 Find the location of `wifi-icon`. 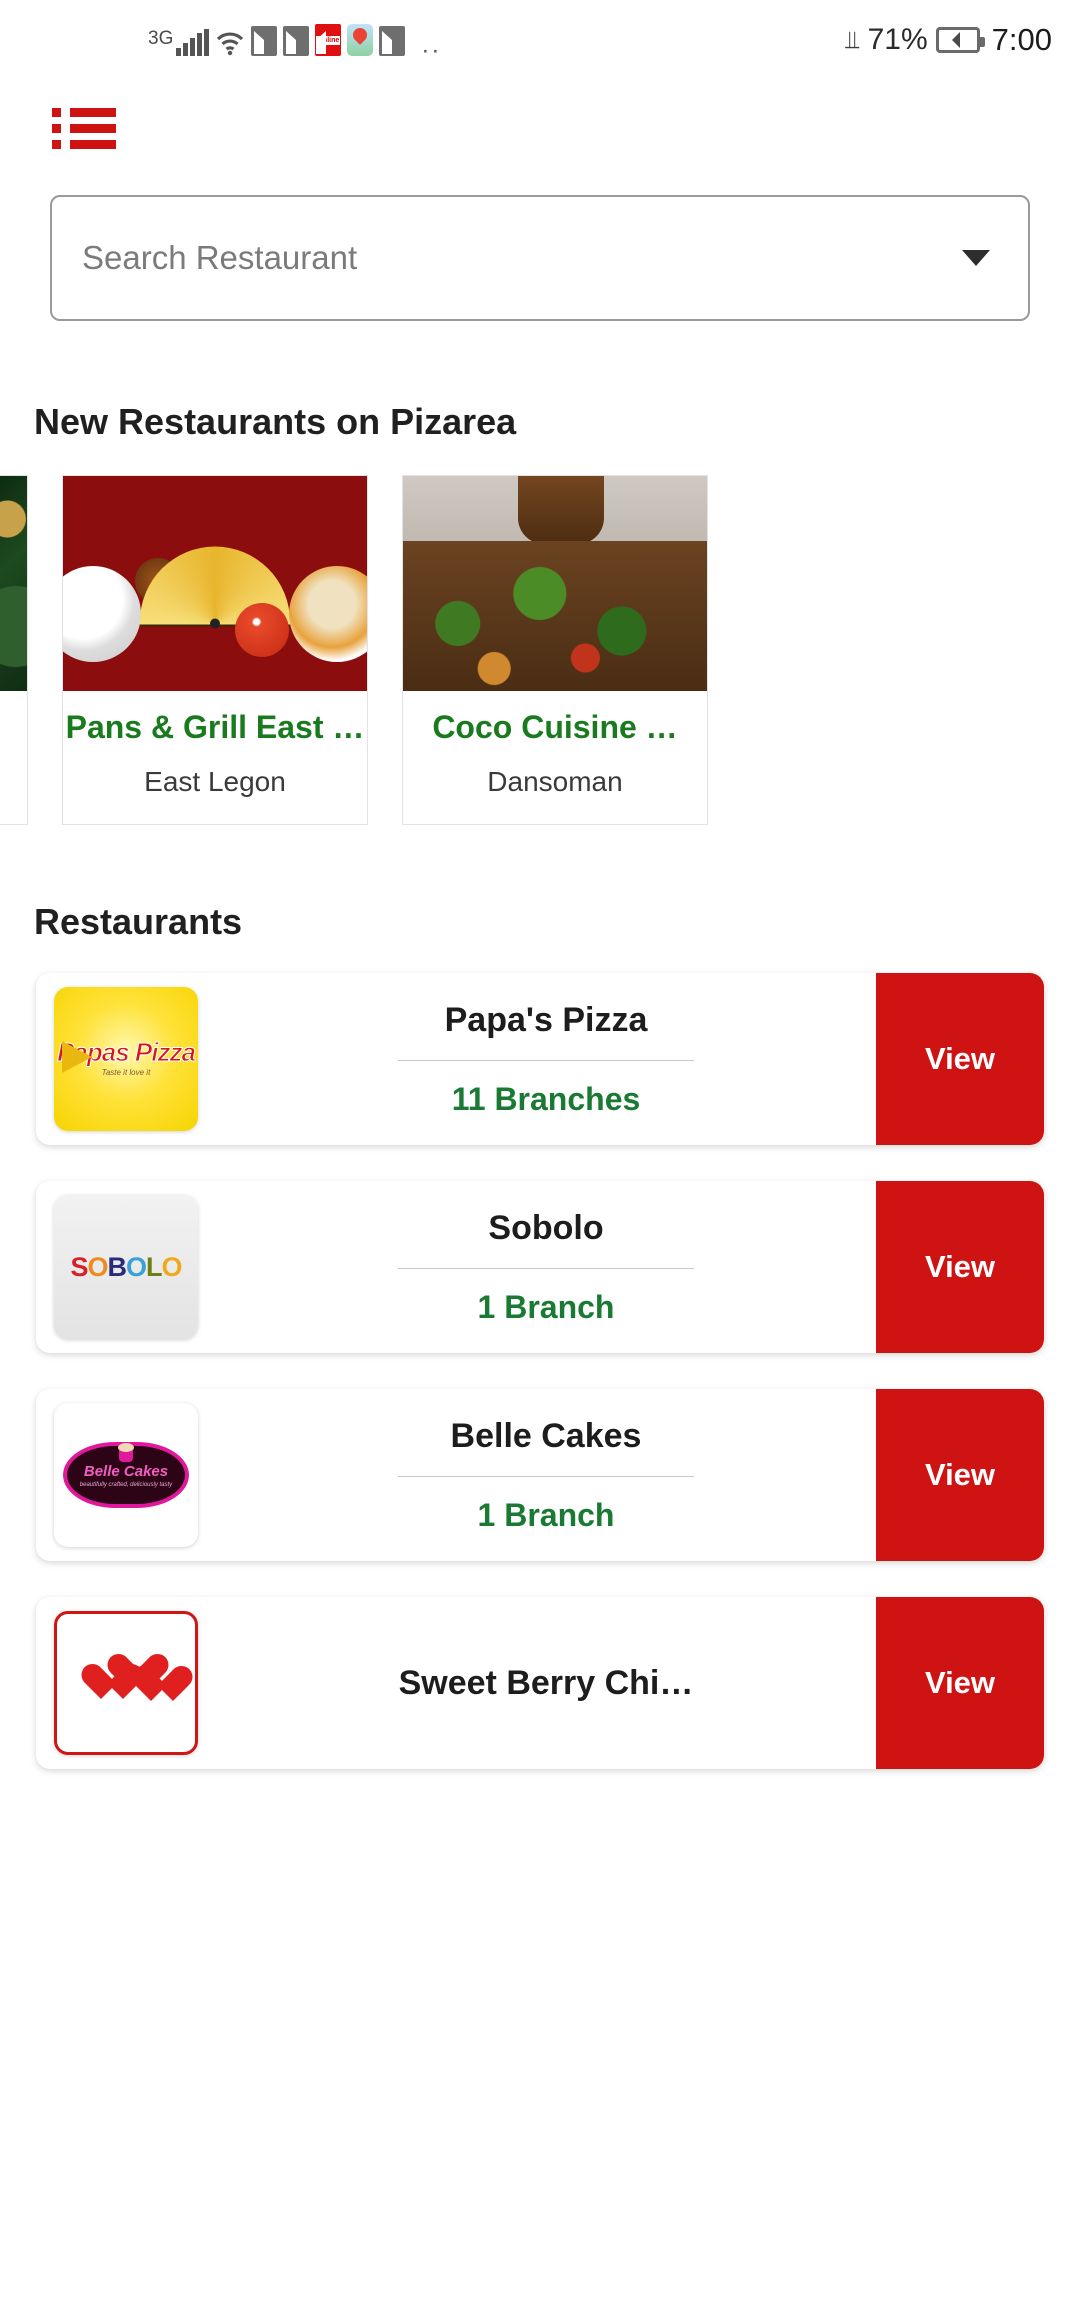

wifi-icon is located at coordinates (230, 43).